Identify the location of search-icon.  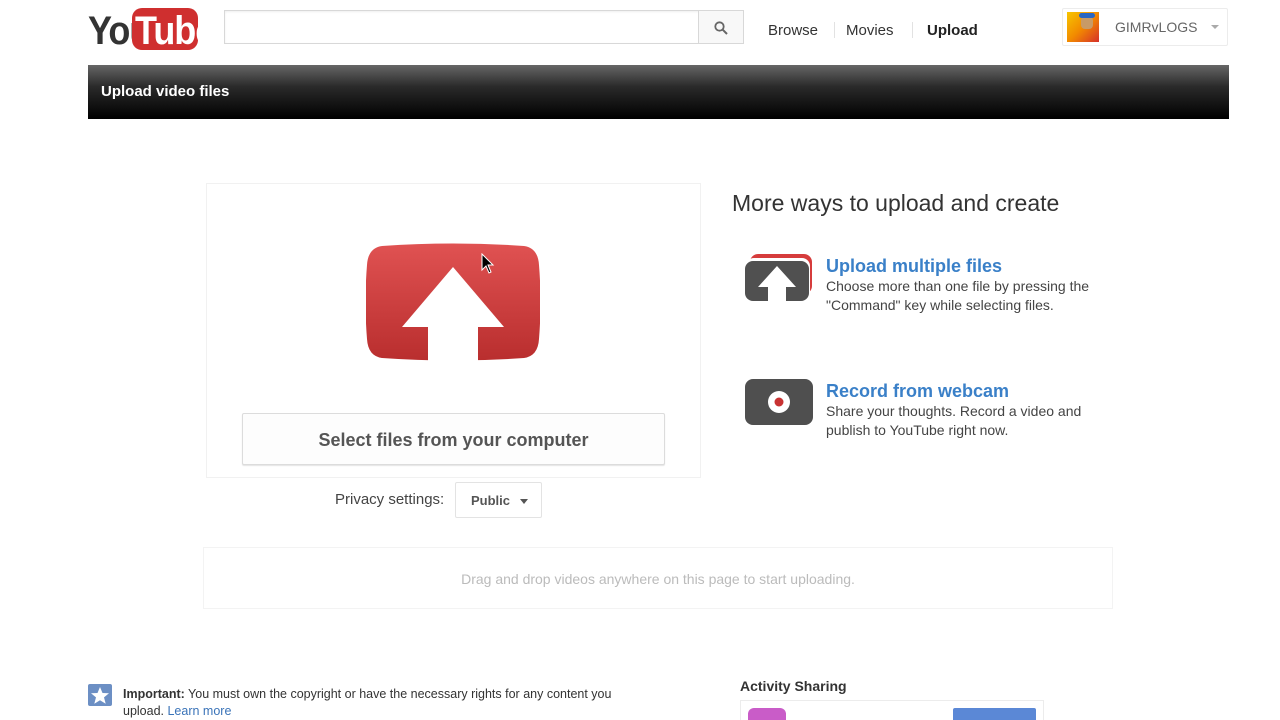
(721, 28).